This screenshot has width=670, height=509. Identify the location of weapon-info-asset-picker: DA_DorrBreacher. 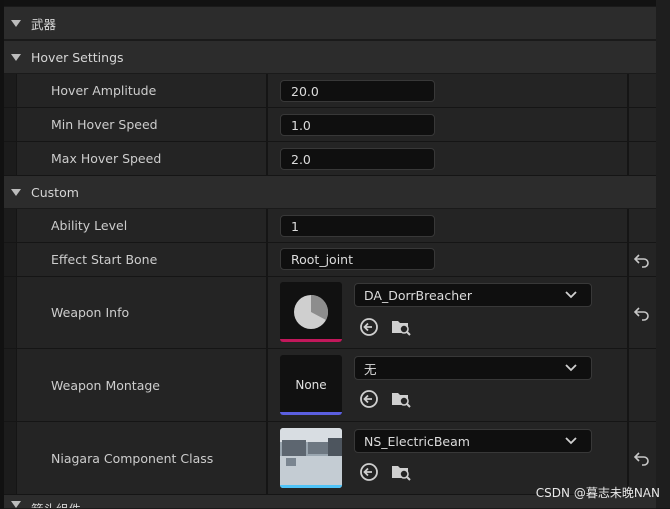
(473, 295).